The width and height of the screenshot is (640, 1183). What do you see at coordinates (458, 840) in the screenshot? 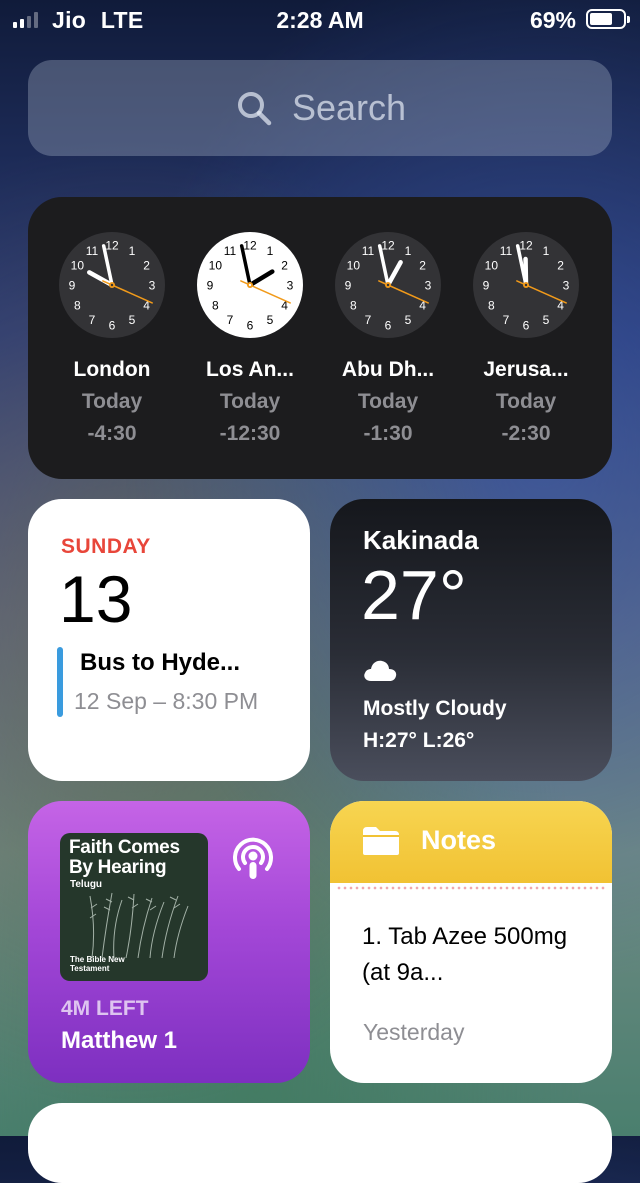
I see `notes-title: Notes` at bounding box center [458, 840].